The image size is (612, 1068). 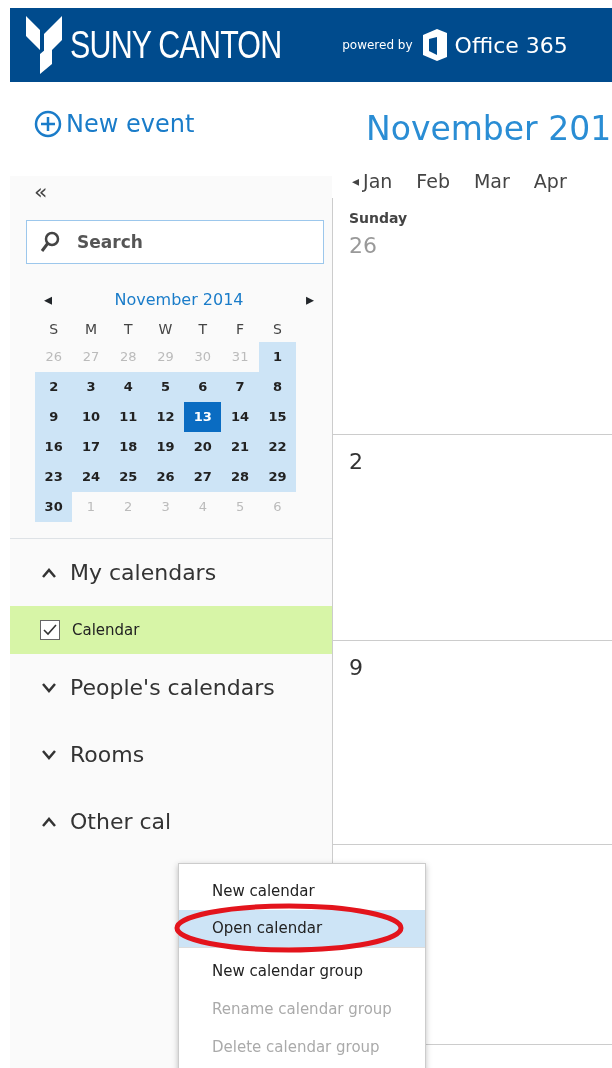 What do you see at coordinates (54, 447) in the screenshot?
I see `day-cell: 16` at bounding box center [54, 447].